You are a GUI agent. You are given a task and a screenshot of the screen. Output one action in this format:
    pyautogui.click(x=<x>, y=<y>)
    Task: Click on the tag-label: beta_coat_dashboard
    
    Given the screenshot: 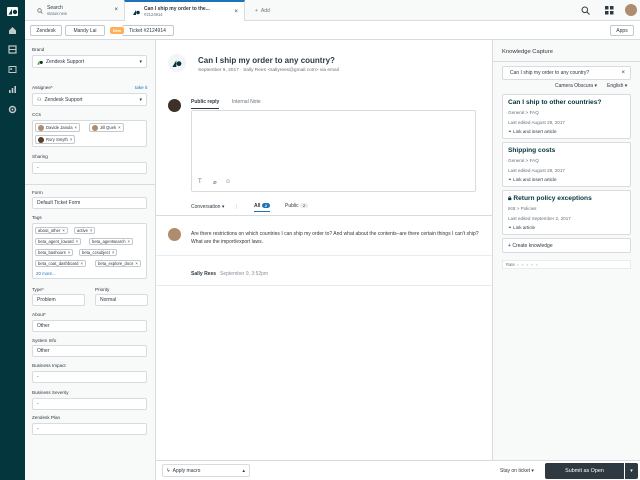 What is the action you would take?
    pyautogui.click(x=58, y=263)
    